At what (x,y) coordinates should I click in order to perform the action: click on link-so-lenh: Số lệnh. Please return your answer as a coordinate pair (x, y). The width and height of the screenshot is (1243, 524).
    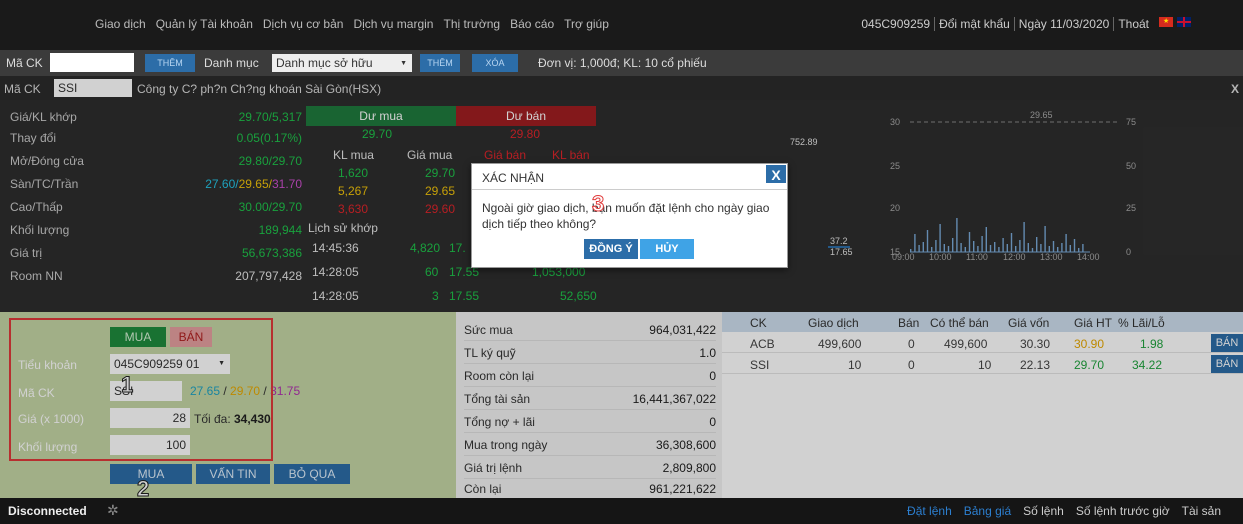
    Looking at the image, I should click on (1043, 511).